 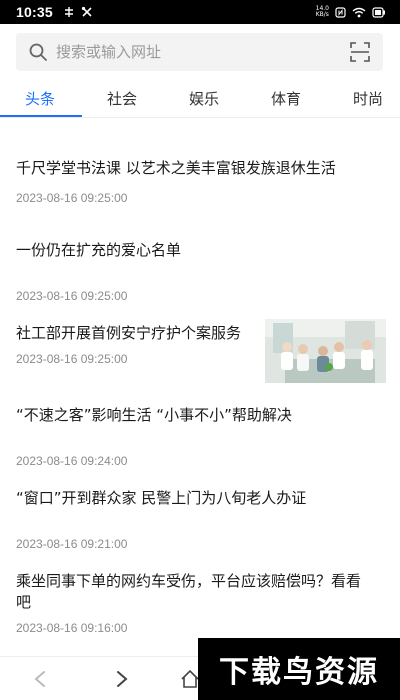 I want to click on net-speed-unit: KB/s, so click(x=322, y=14).